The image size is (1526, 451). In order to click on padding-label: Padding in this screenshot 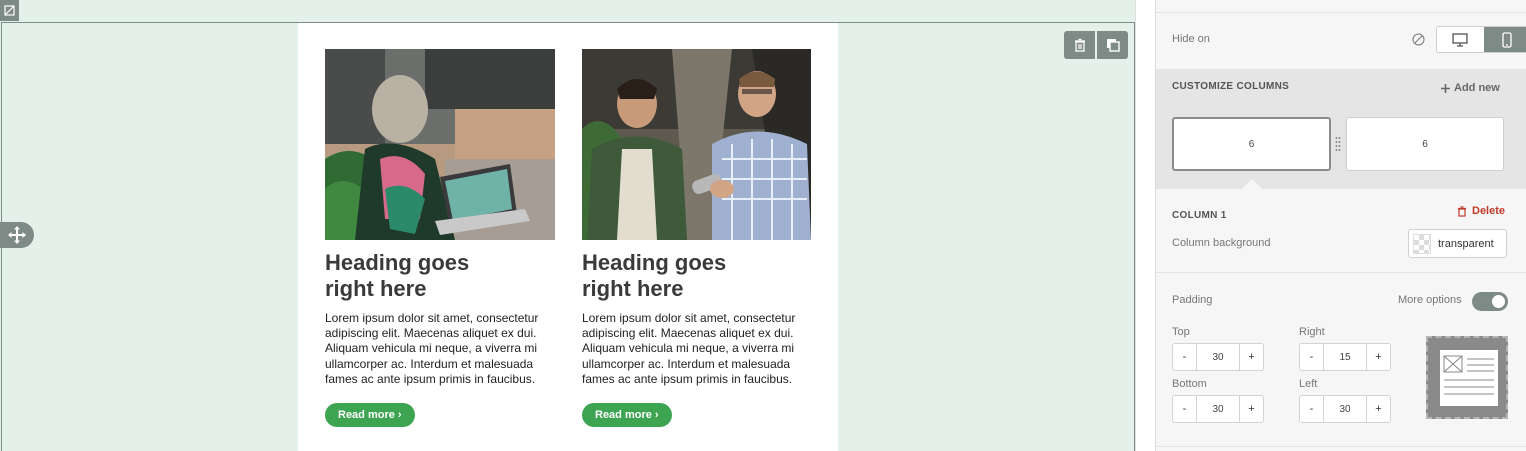, I will do `click(1192, 300)`.